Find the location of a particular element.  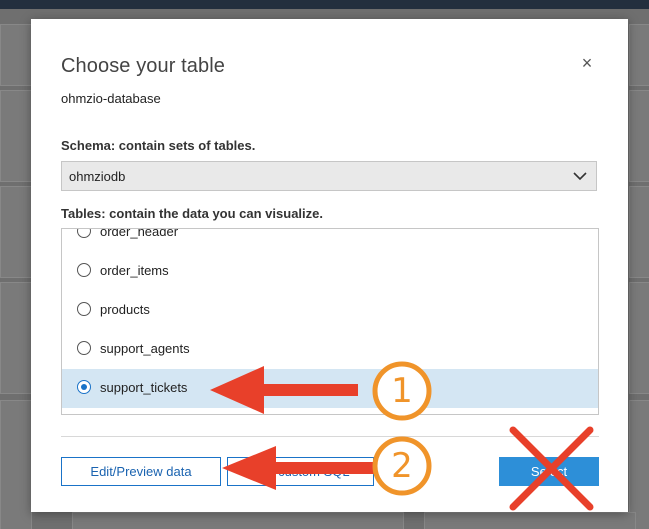

close-icon: × is located at coordinates (587, 63).